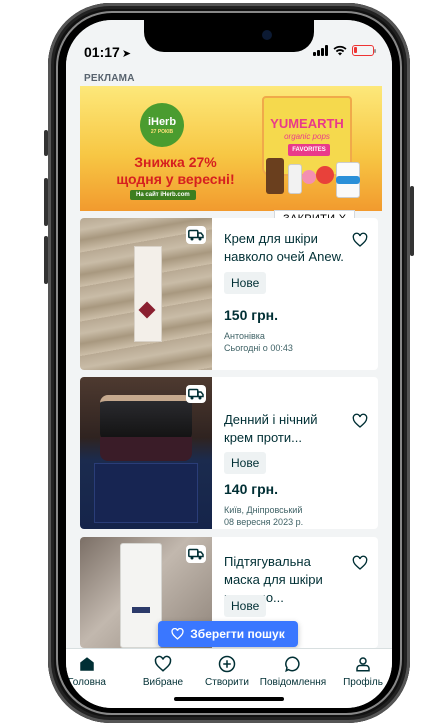 The image size is (444, 725). Describe the element at coordinates (412, 221) in the screenshot. I see `power-button` at that location.